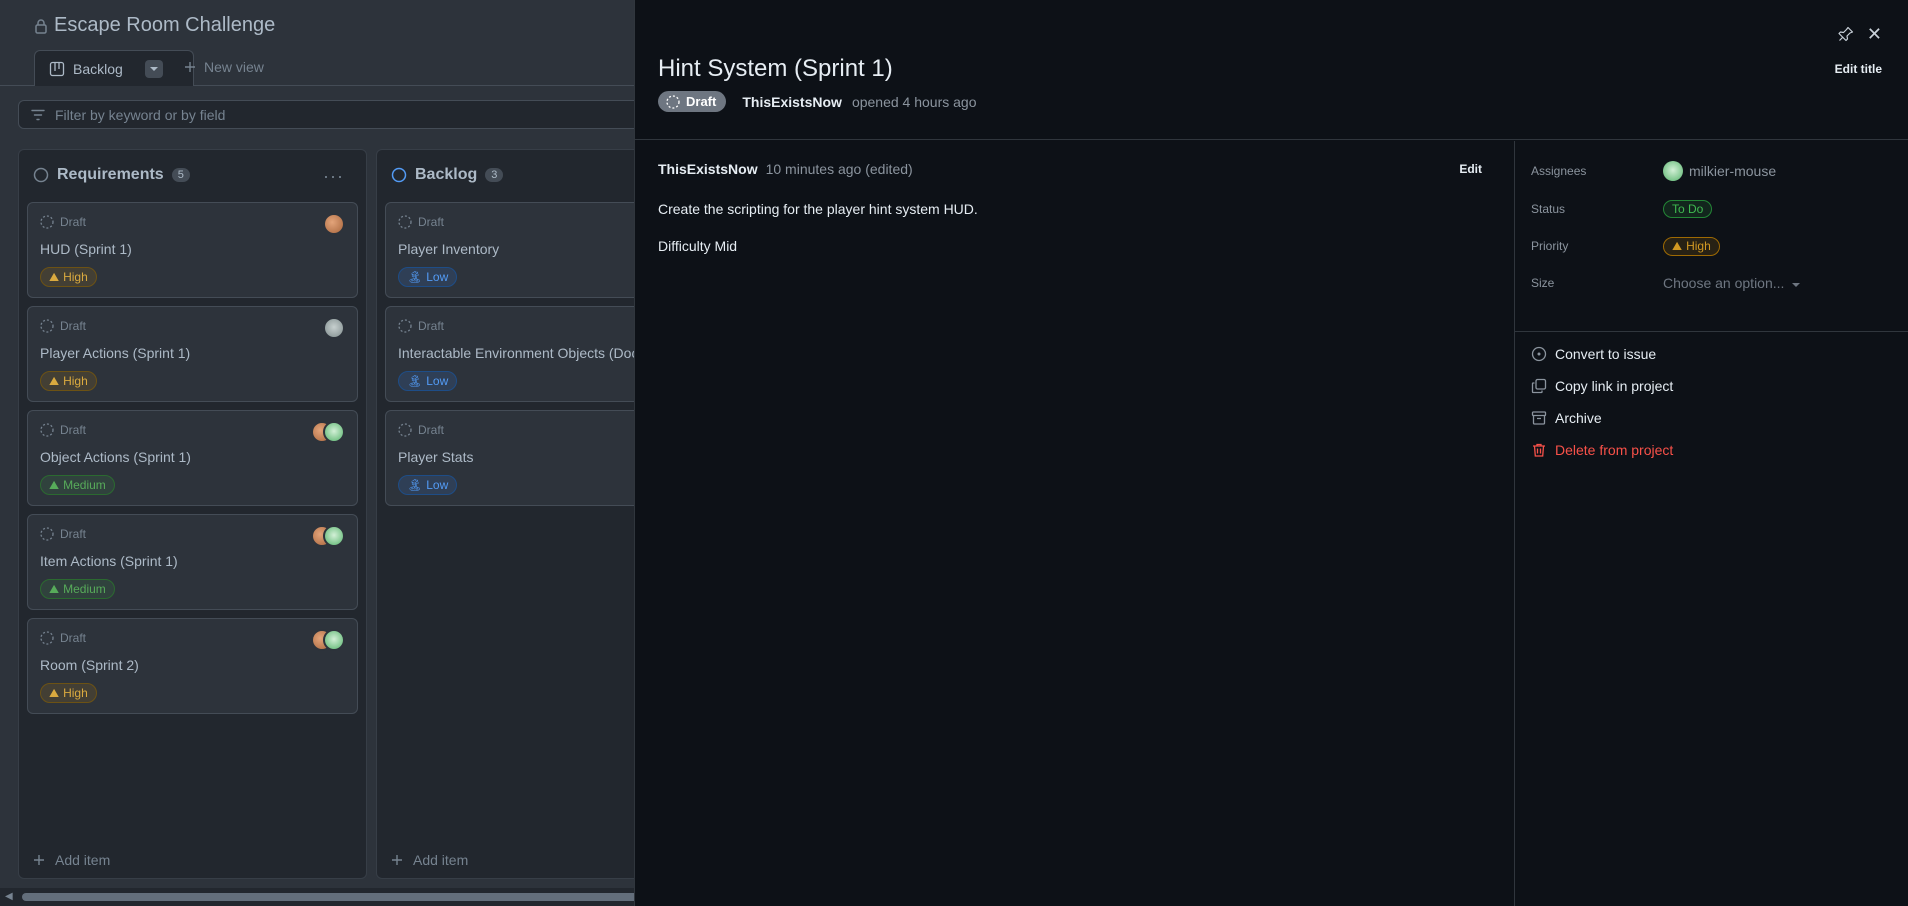 The image size is (1908, 906). I want to click on view-tabs: Backlog New view, so click(320, 68).